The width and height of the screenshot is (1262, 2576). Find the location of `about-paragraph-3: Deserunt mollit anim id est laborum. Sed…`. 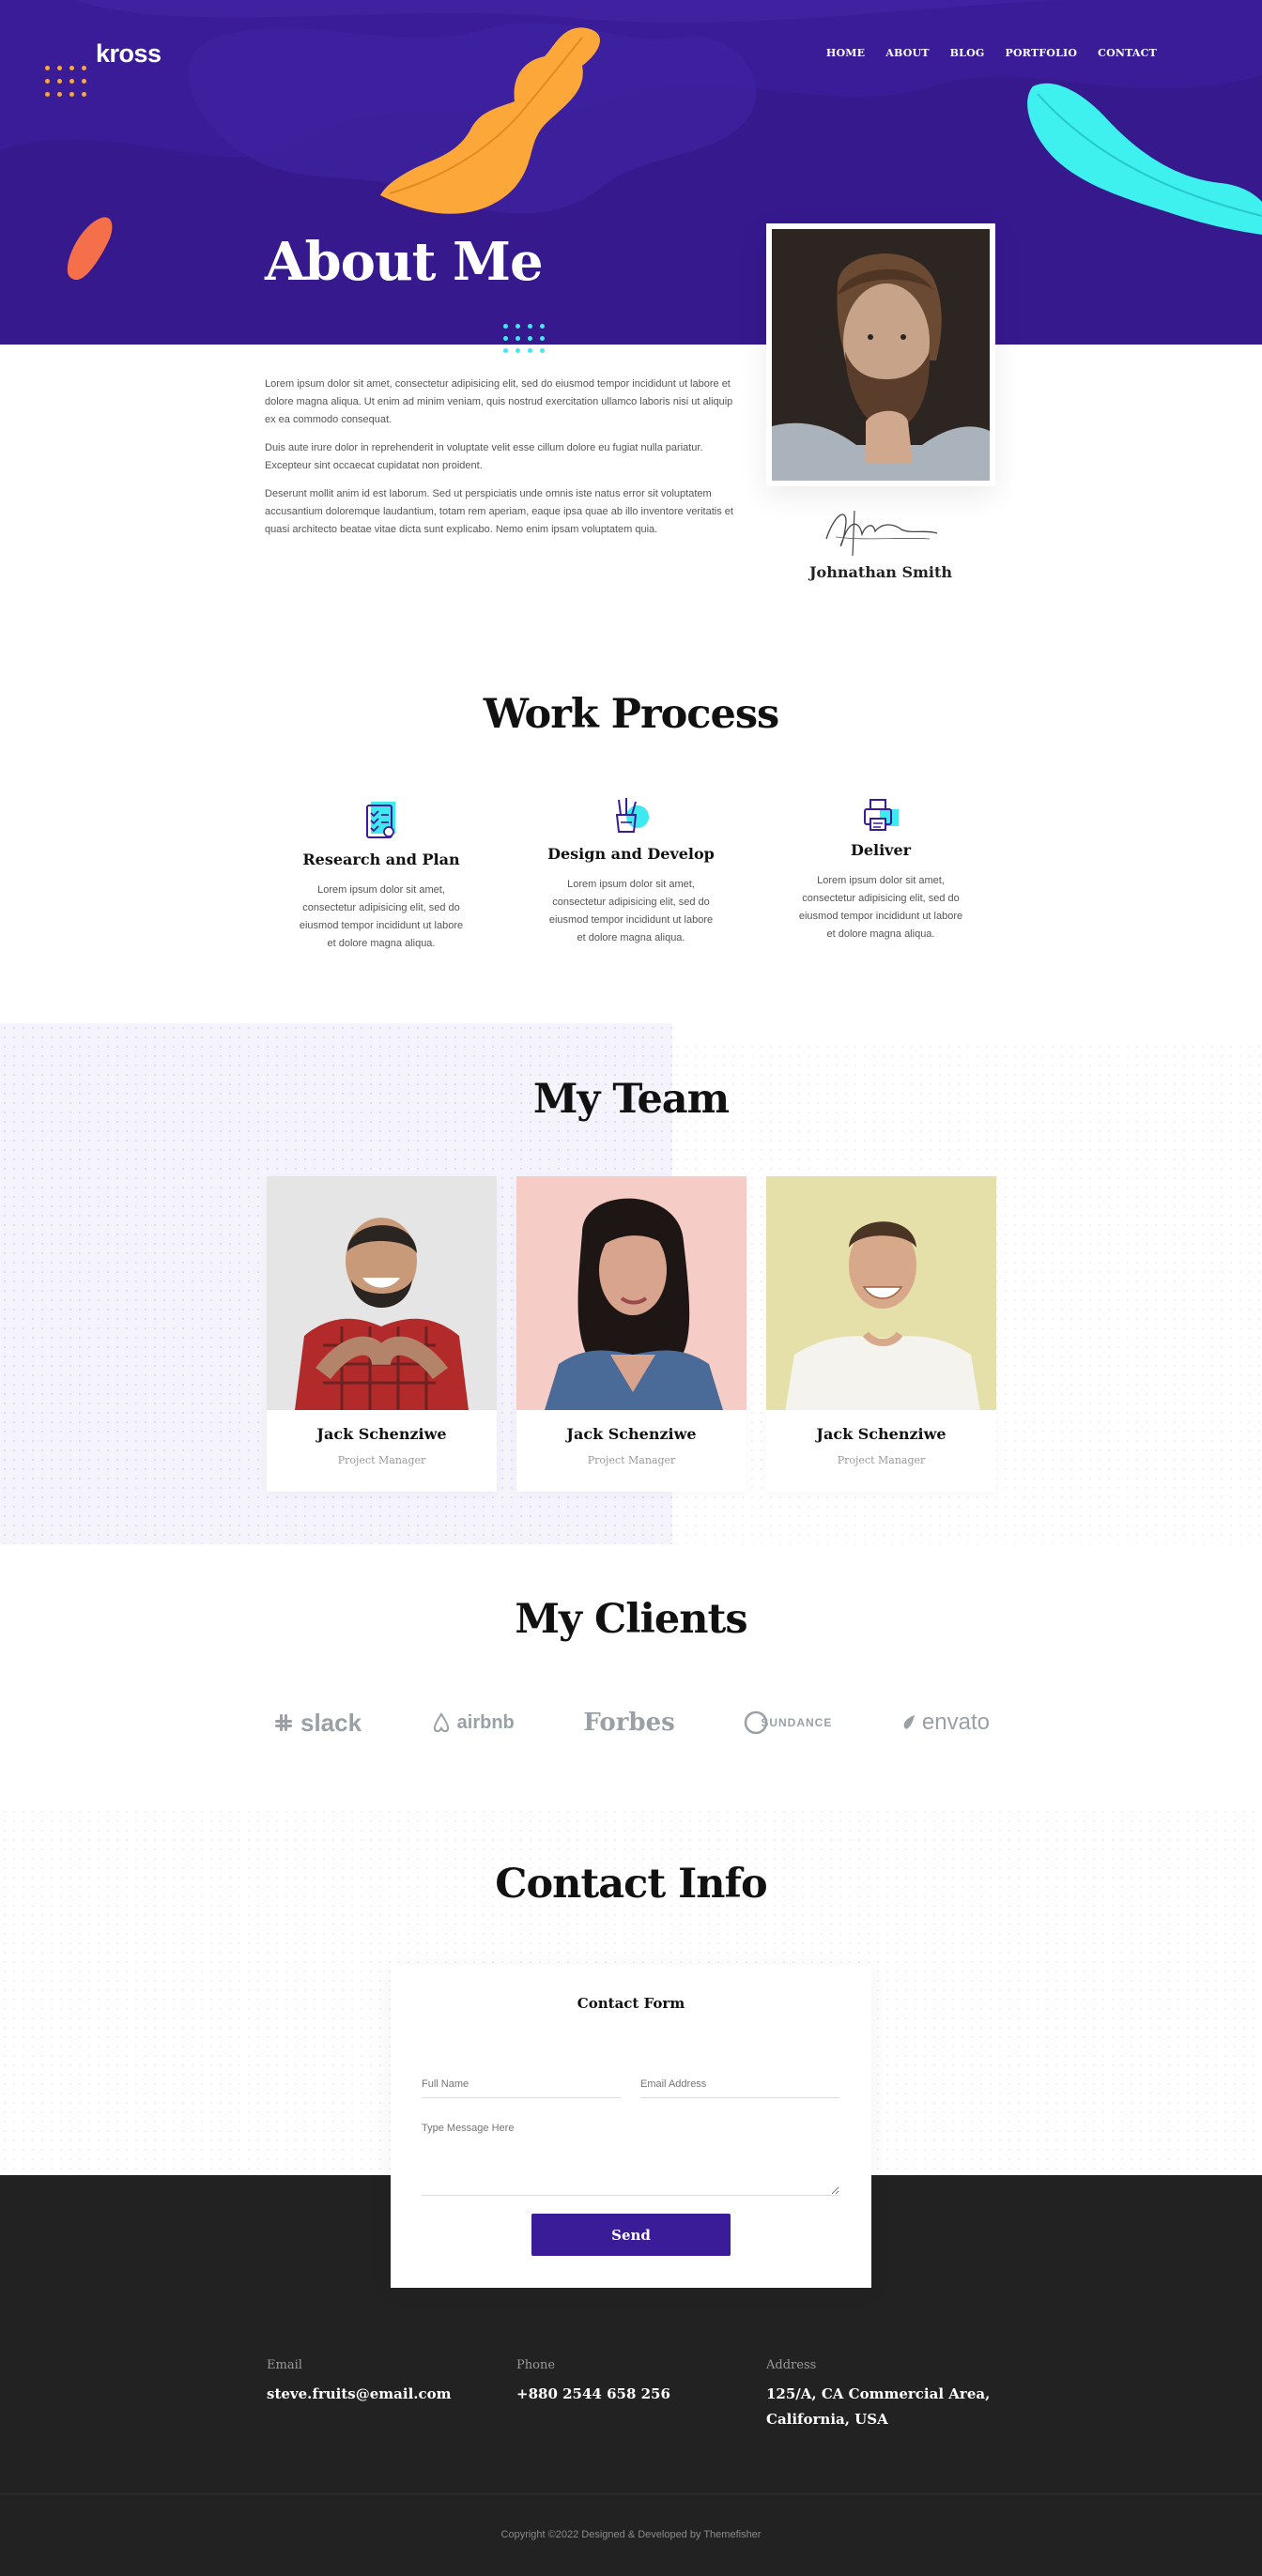

about-paragraph-3: Deserunt mollit anim id est laborum. Sed… is located at coordinates (499, 512).